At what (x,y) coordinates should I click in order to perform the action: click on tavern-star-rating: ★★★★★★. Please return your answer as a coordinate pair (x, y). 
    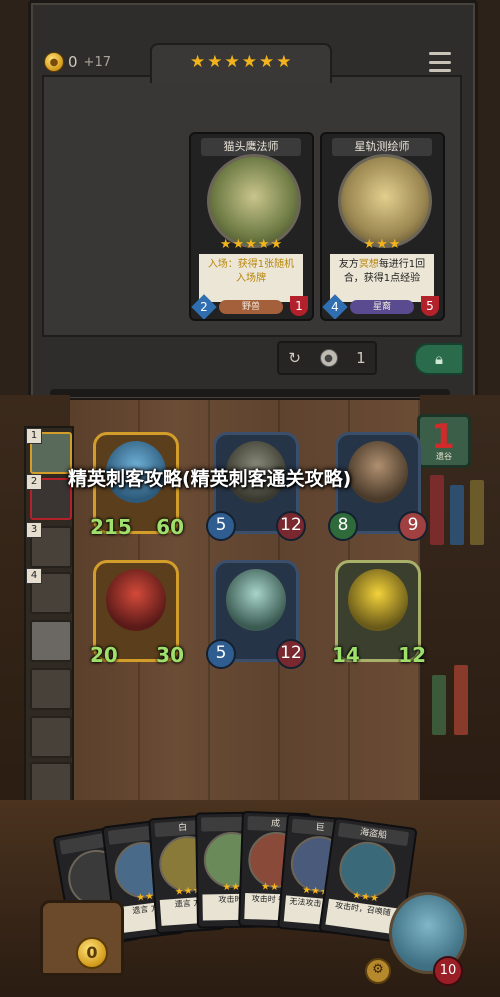
    Looking at the image, I should click on (242, 62).